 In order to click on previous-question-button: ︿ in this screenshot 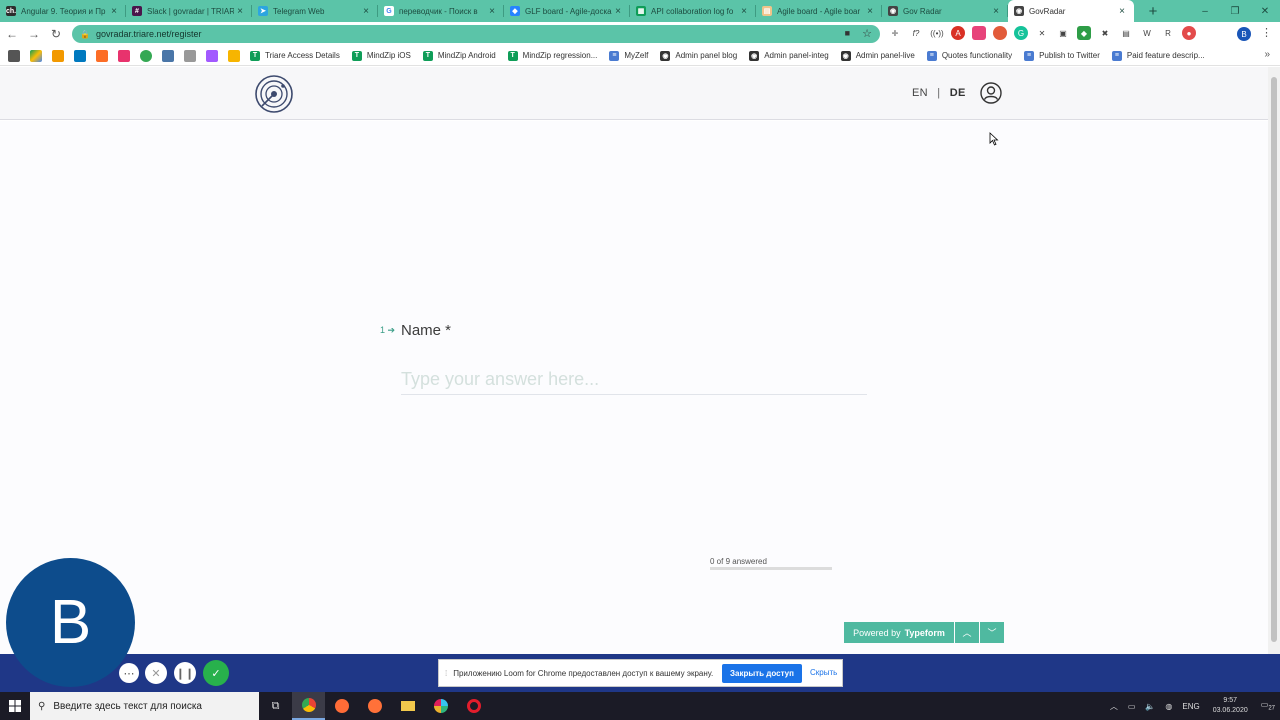, I will do `click(967, 632)`.